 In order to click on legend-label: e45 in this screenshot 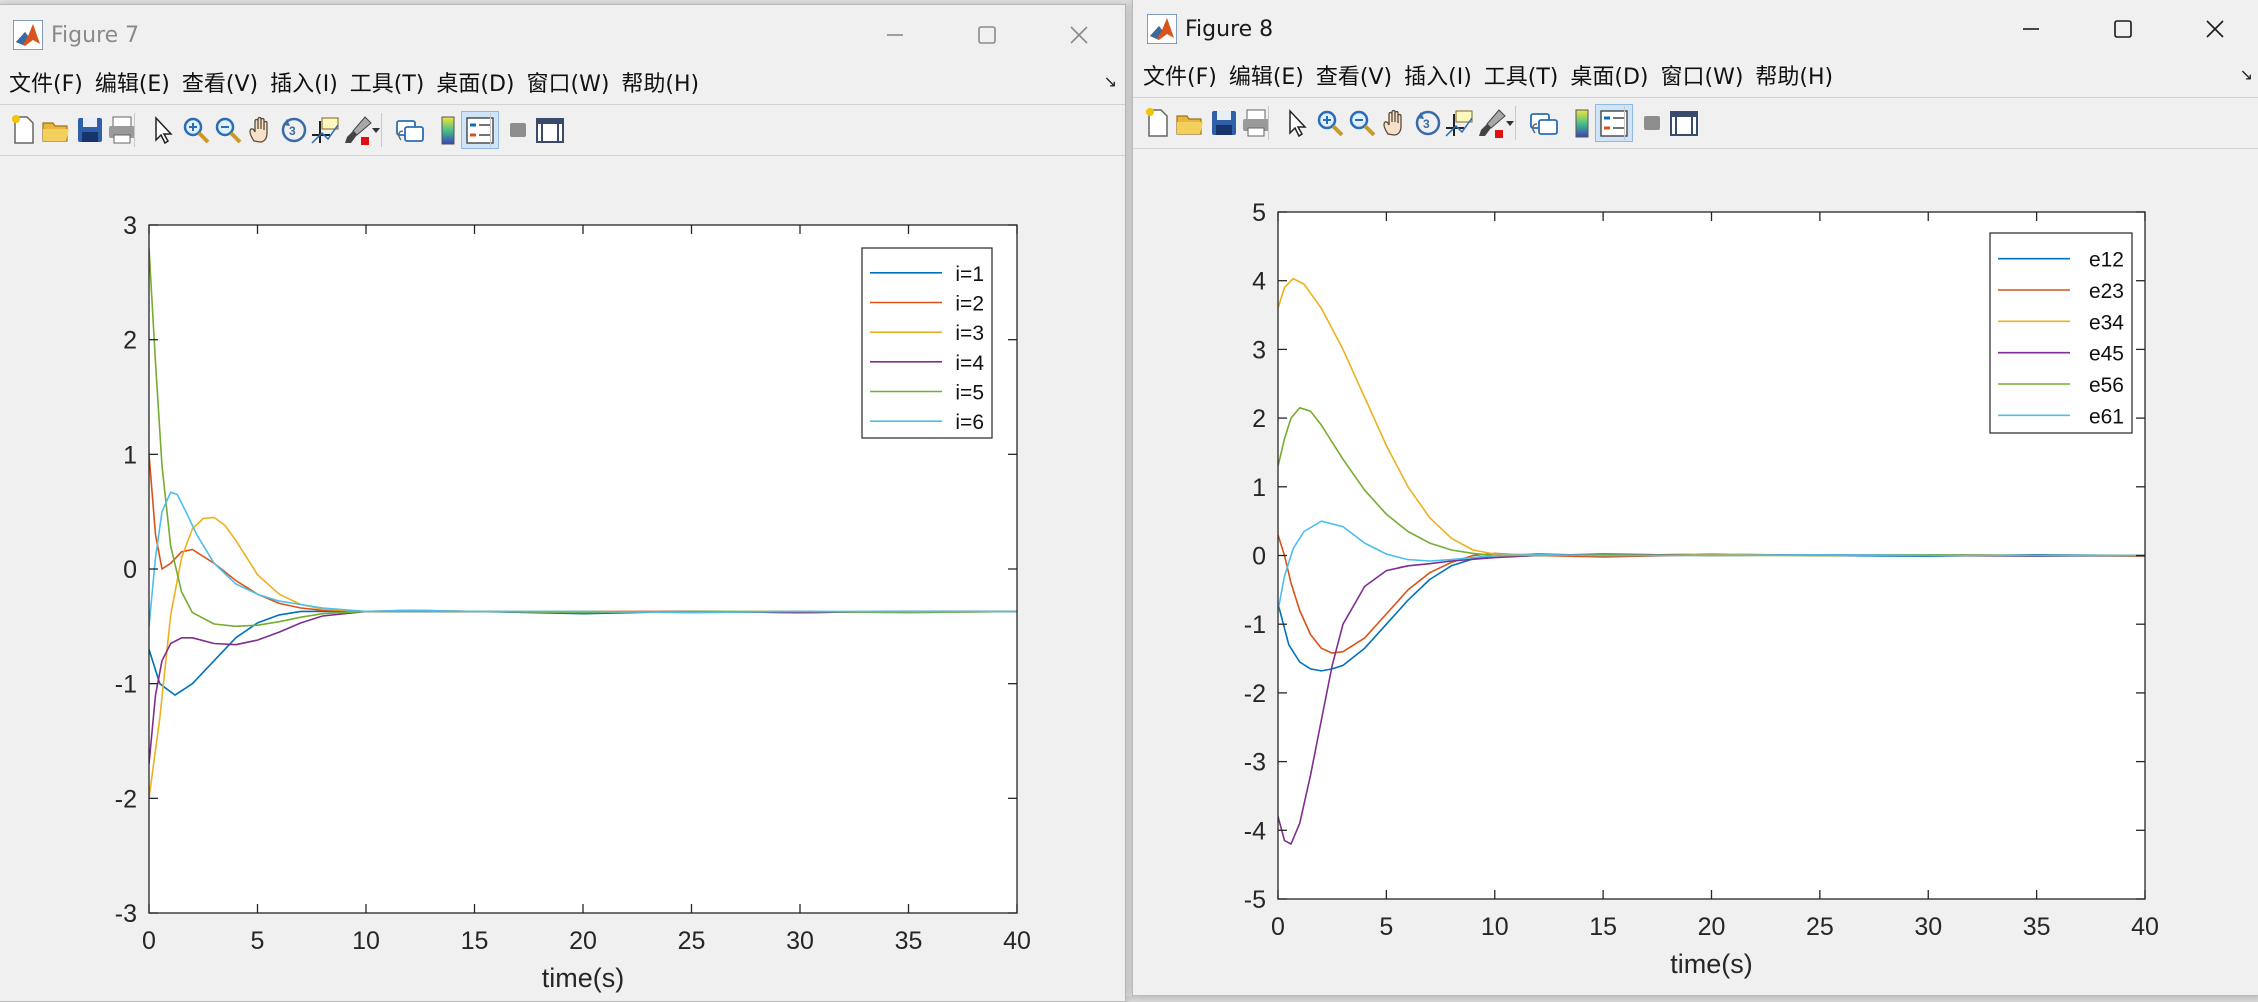, I will do `click(2106, 354)`.